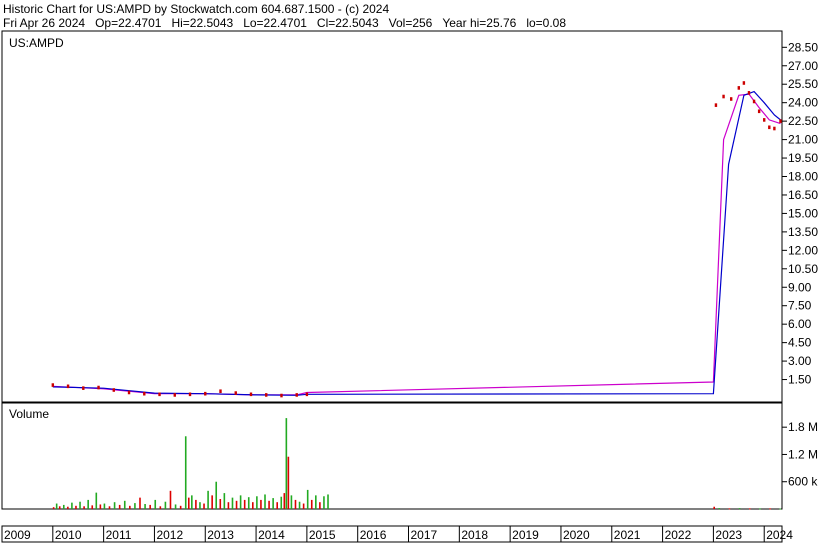  I want to click on price-tick-label: 12.00, so click(803, 250).